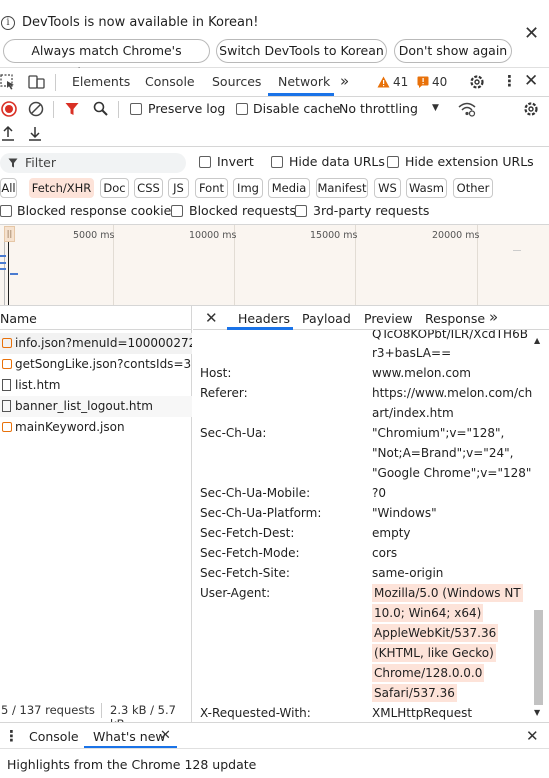 This screenshot has width=549, height=778. I want to click on clear-icon, so click(36, 109).